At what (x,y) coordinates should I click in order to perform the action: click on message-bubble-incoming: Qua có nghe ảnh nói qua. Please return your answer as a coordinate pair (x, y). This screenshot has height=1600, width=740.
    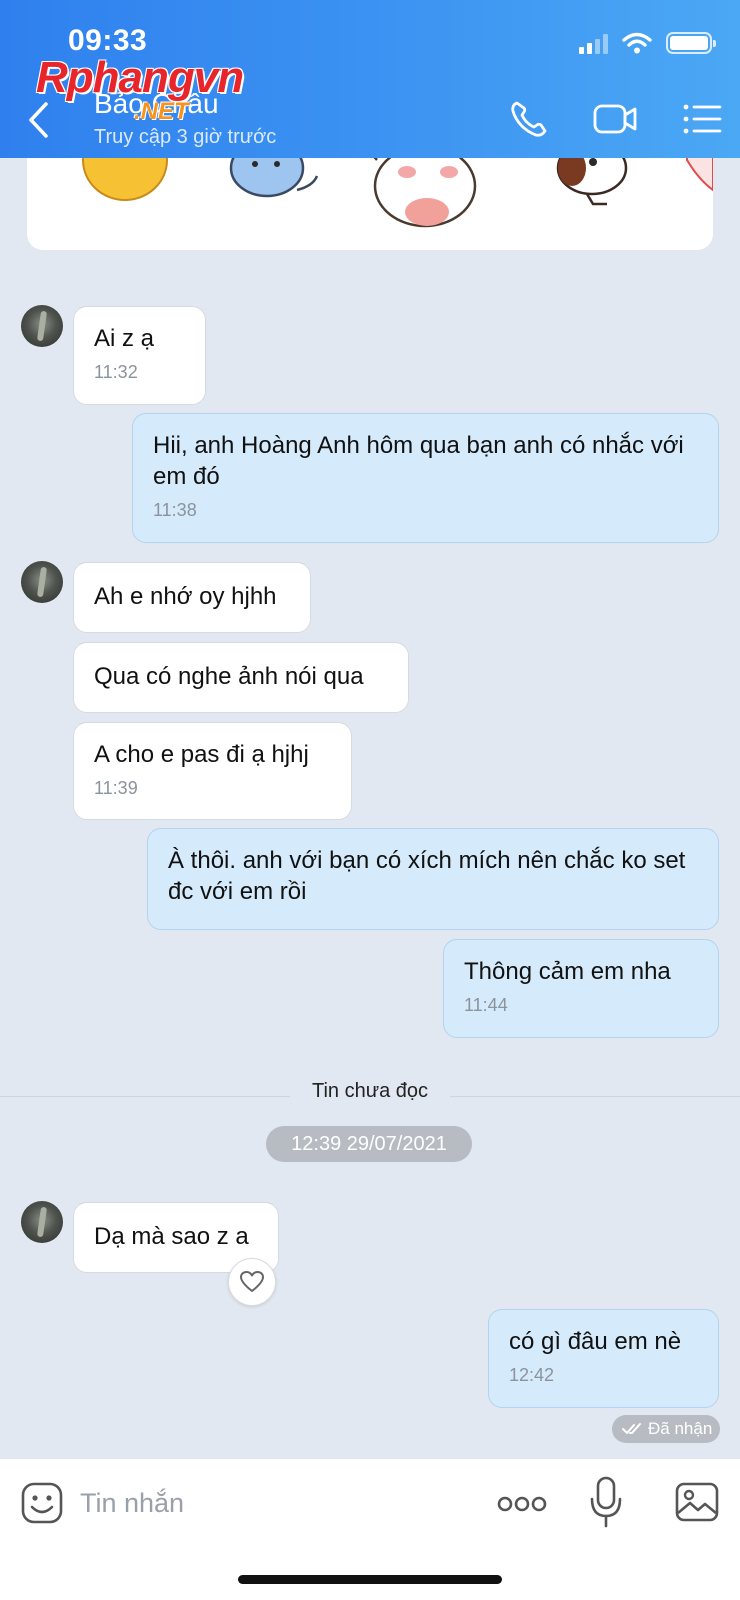
    Looking at the image, I should click on (241, 677).